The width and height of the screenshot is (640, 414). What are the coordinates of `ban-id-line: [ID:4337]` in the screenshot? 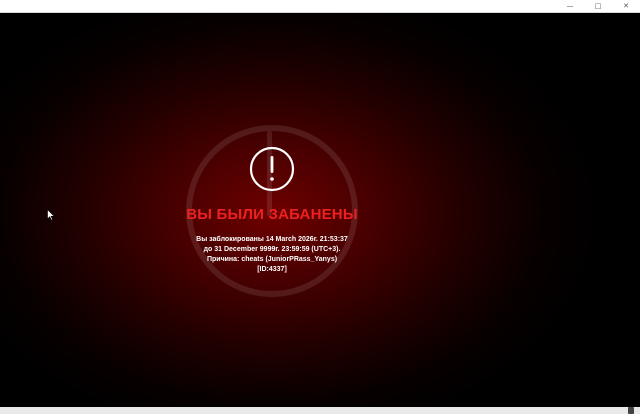 It's located at (272, 269).